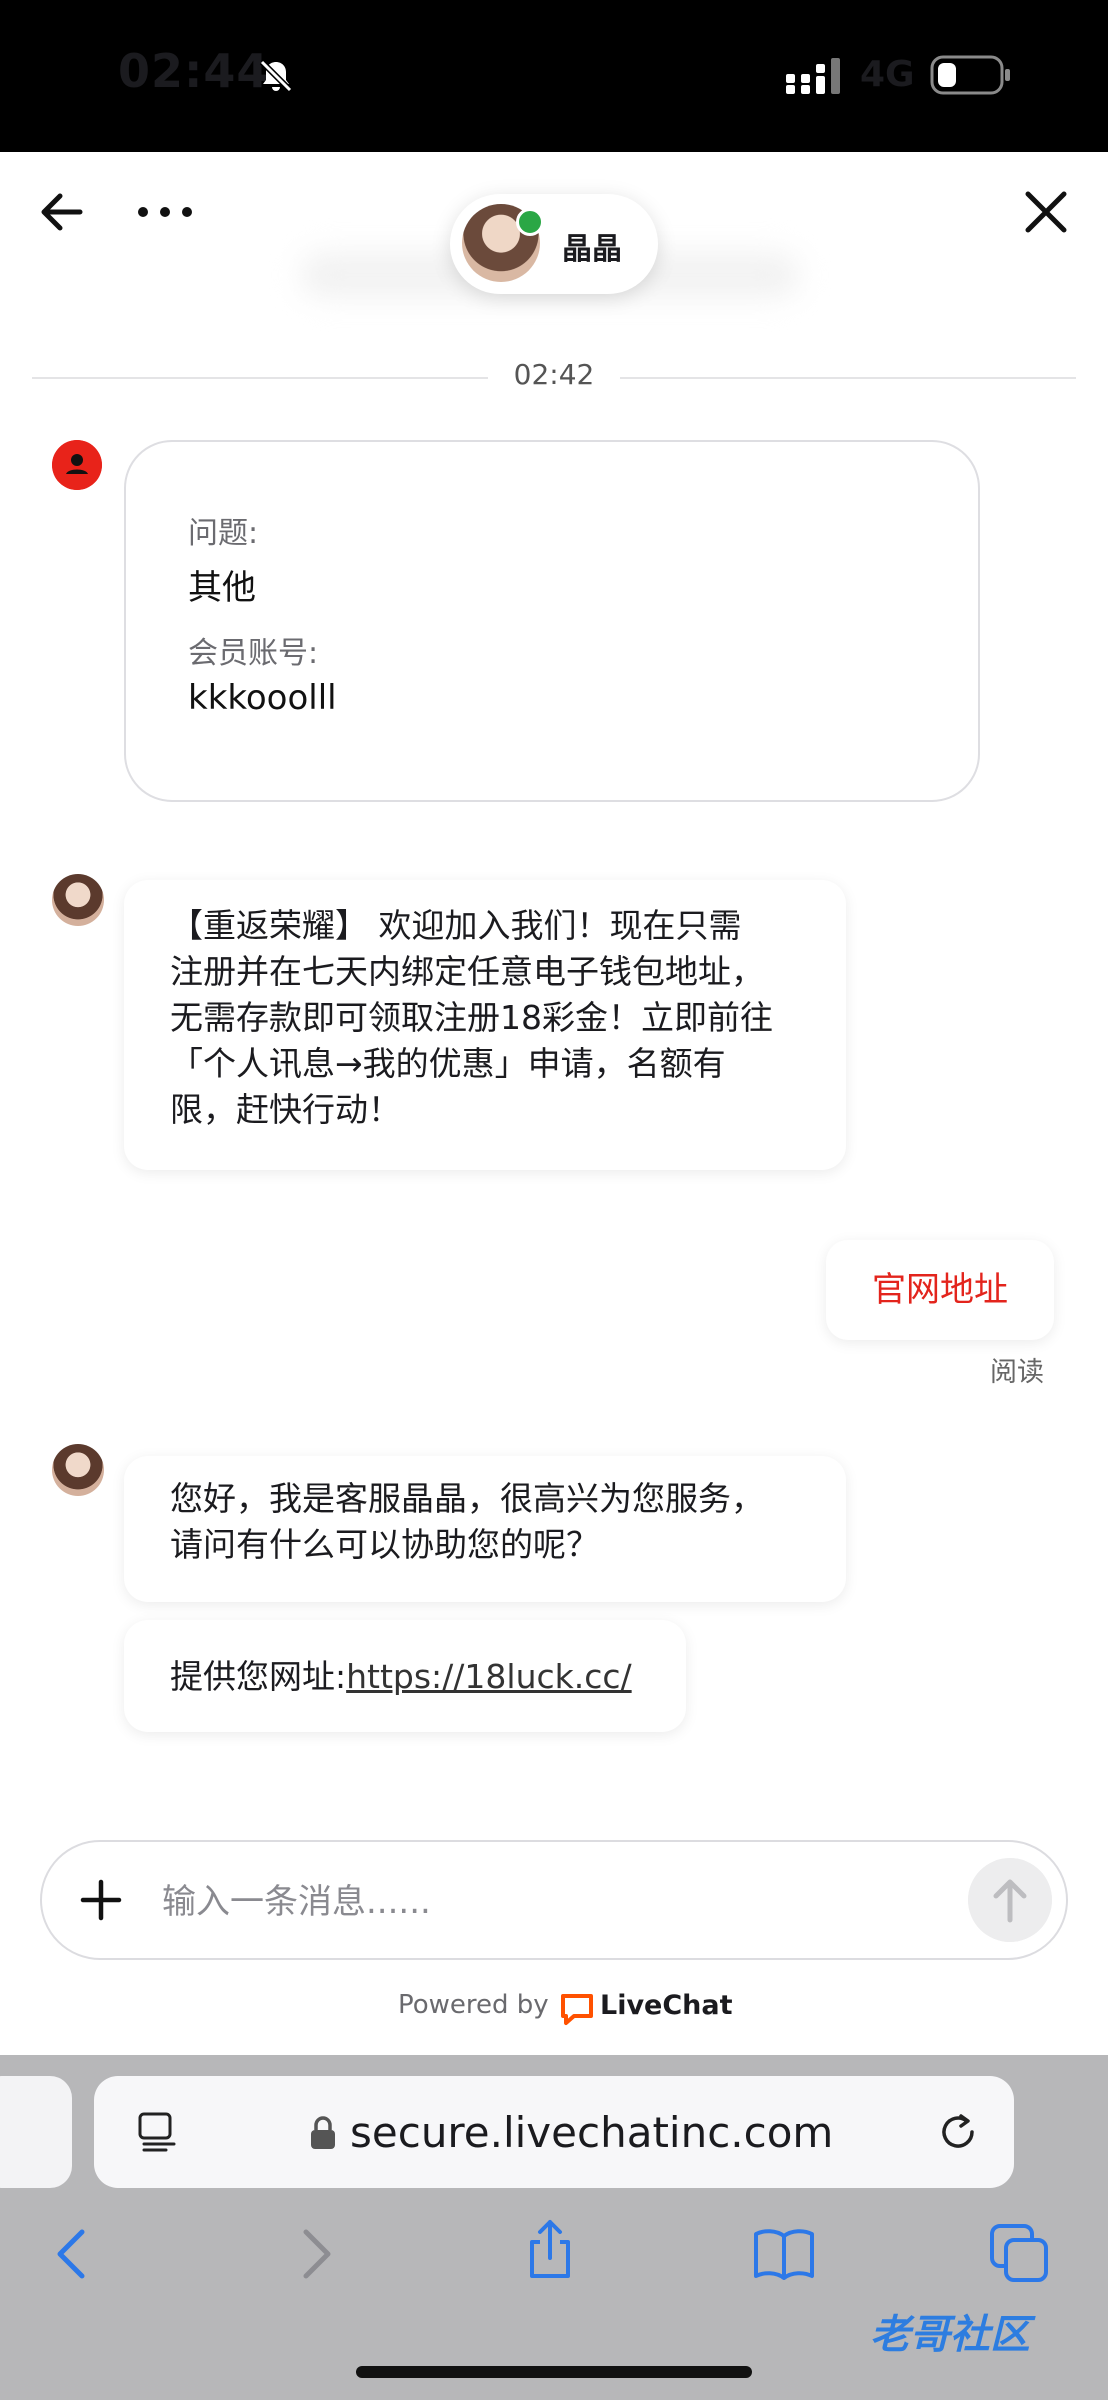  What do you see at coordinates (258, 1676) in the screenshot?
I see `link-prefix-text: 提供您网址:` at bounding box center [258, 1676].